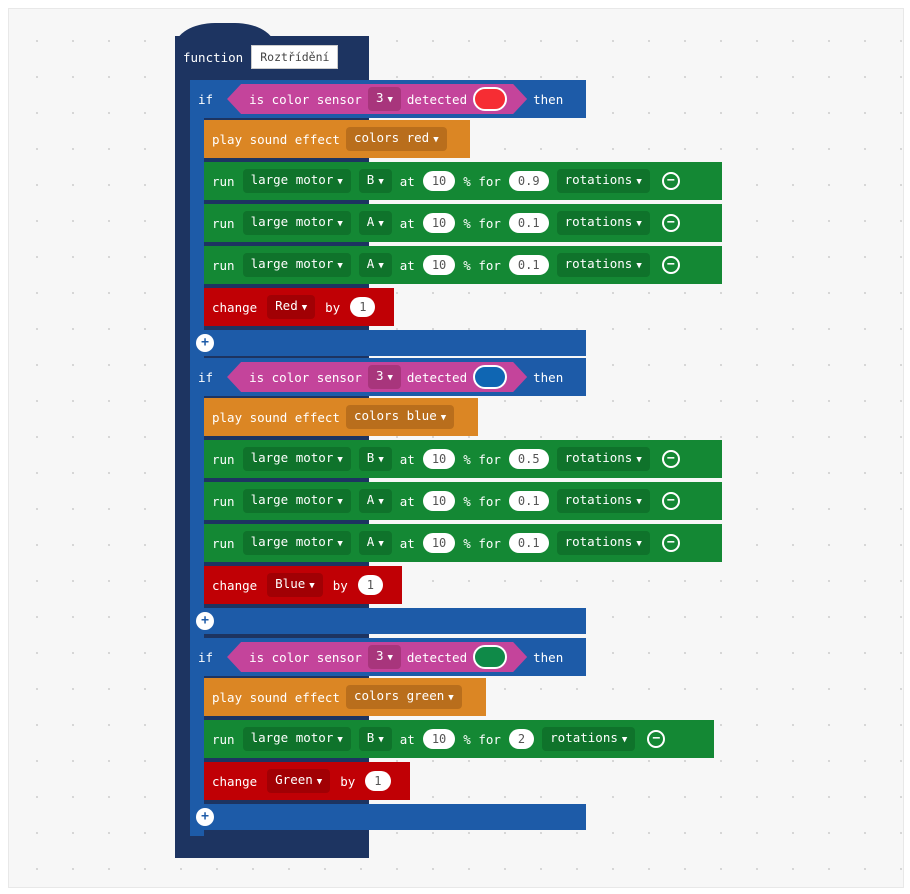 This screenshot has width=910, height=894. What do you see at coordinates (295, 585) in the screenshot?
I see `variable-dropdown: Blue ▼` at bounding box center [295, 585].